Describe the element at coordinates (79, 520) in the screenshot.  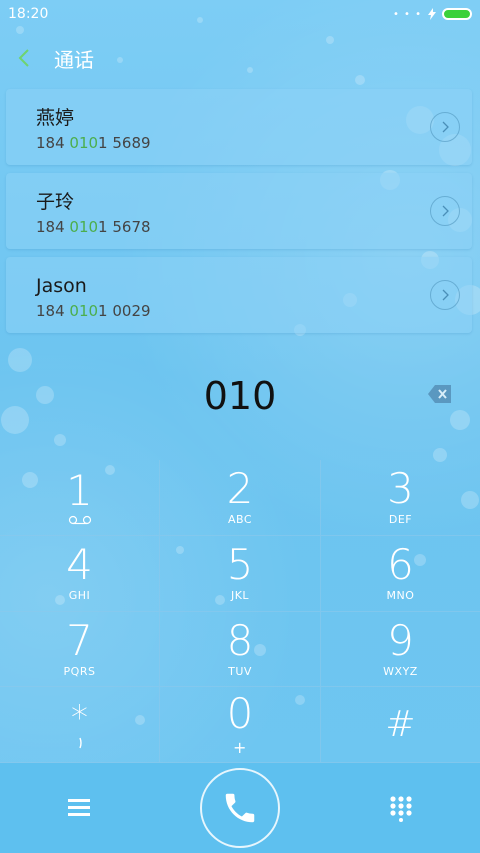
I see `voicemail-icon` at that location.